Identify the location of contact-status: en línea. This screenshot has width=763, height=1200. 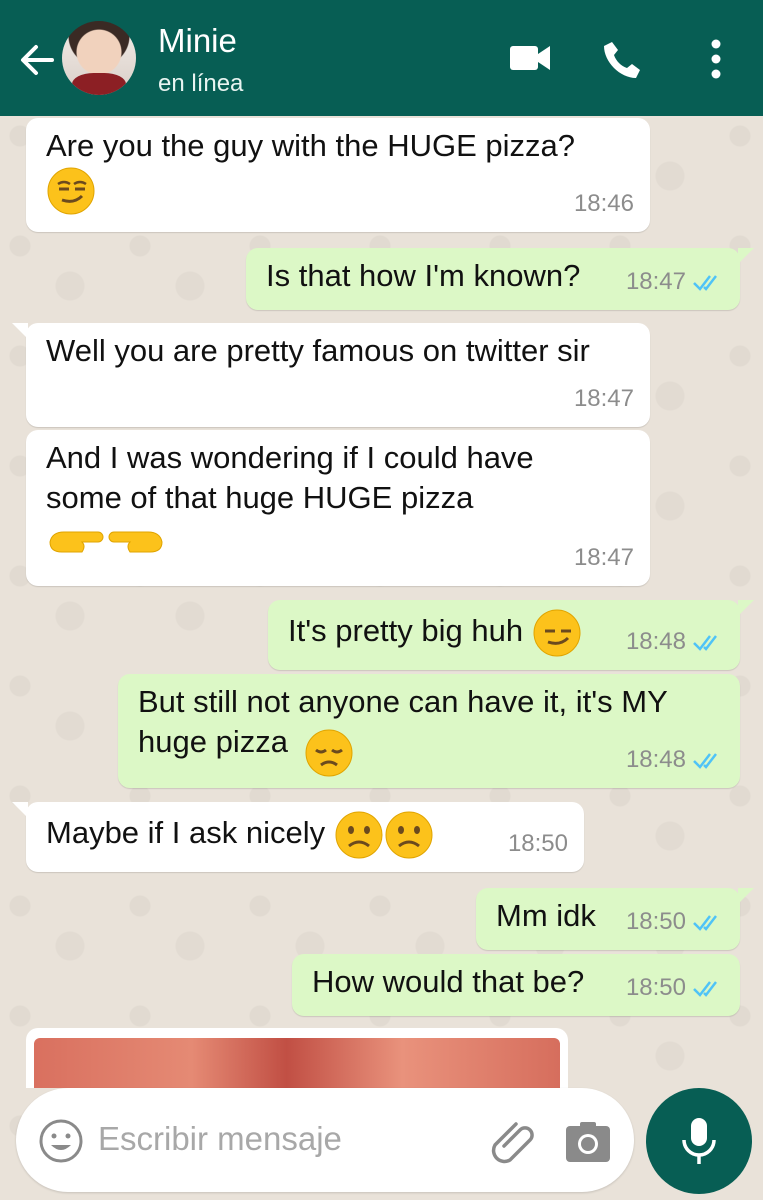
(201, 83).